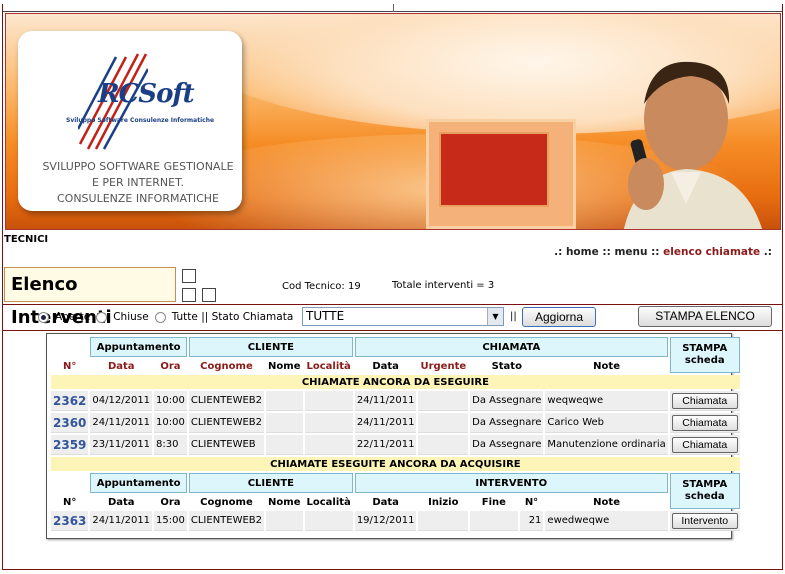 The image size is (785, 574). Describe the element at coordinates (511, 483) in the screenshot. I see `group-intervento: INTERVENTO` at that location.